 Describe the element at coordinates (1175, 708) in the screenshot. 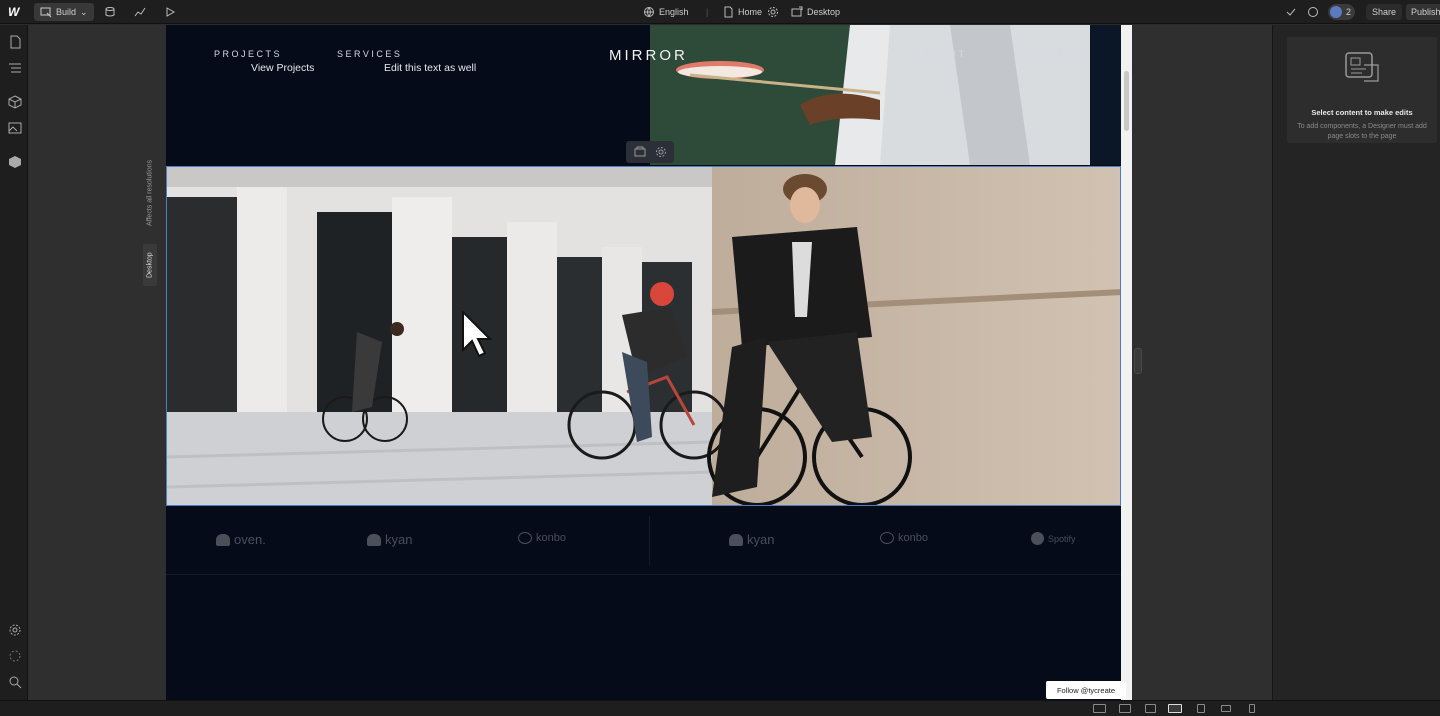

I see `breakpoint-desktop-icon` at that location.